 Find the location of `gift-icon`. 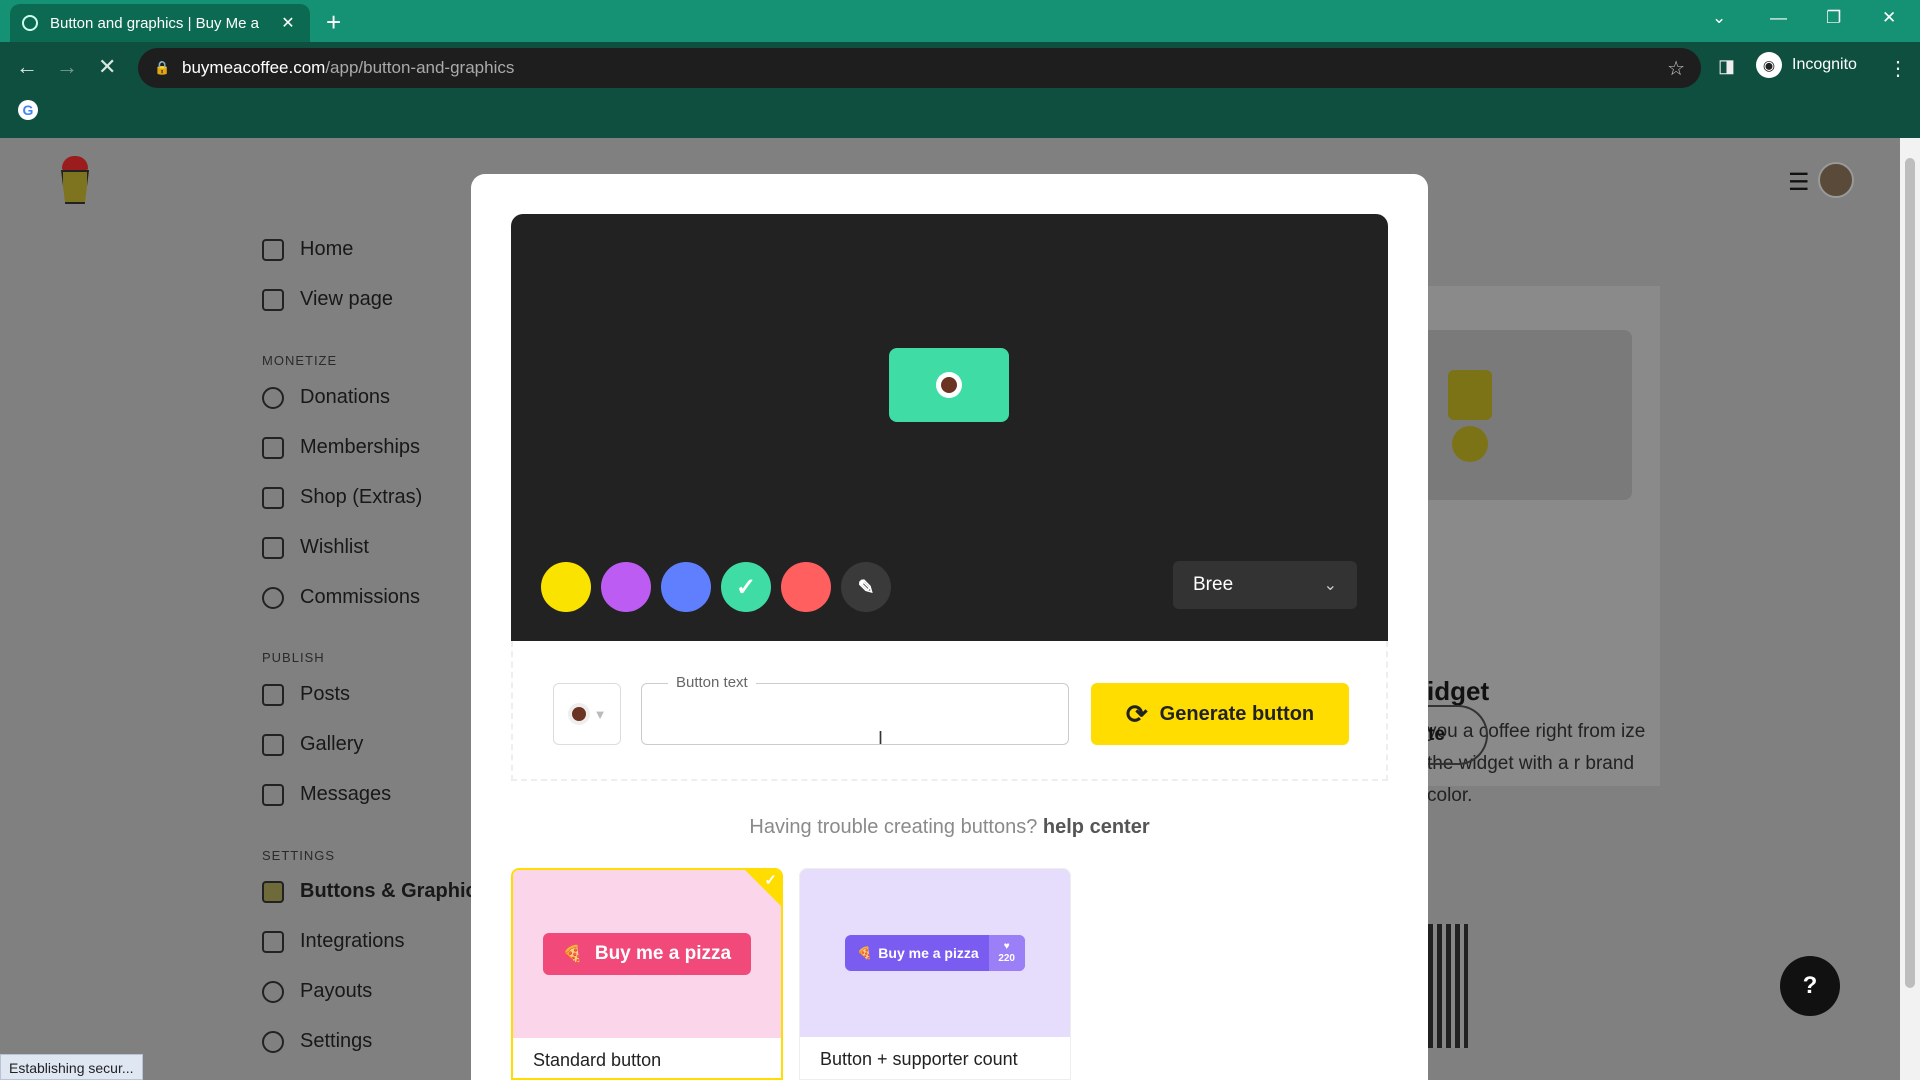

gift-icon is located at coordinates (273, 497).